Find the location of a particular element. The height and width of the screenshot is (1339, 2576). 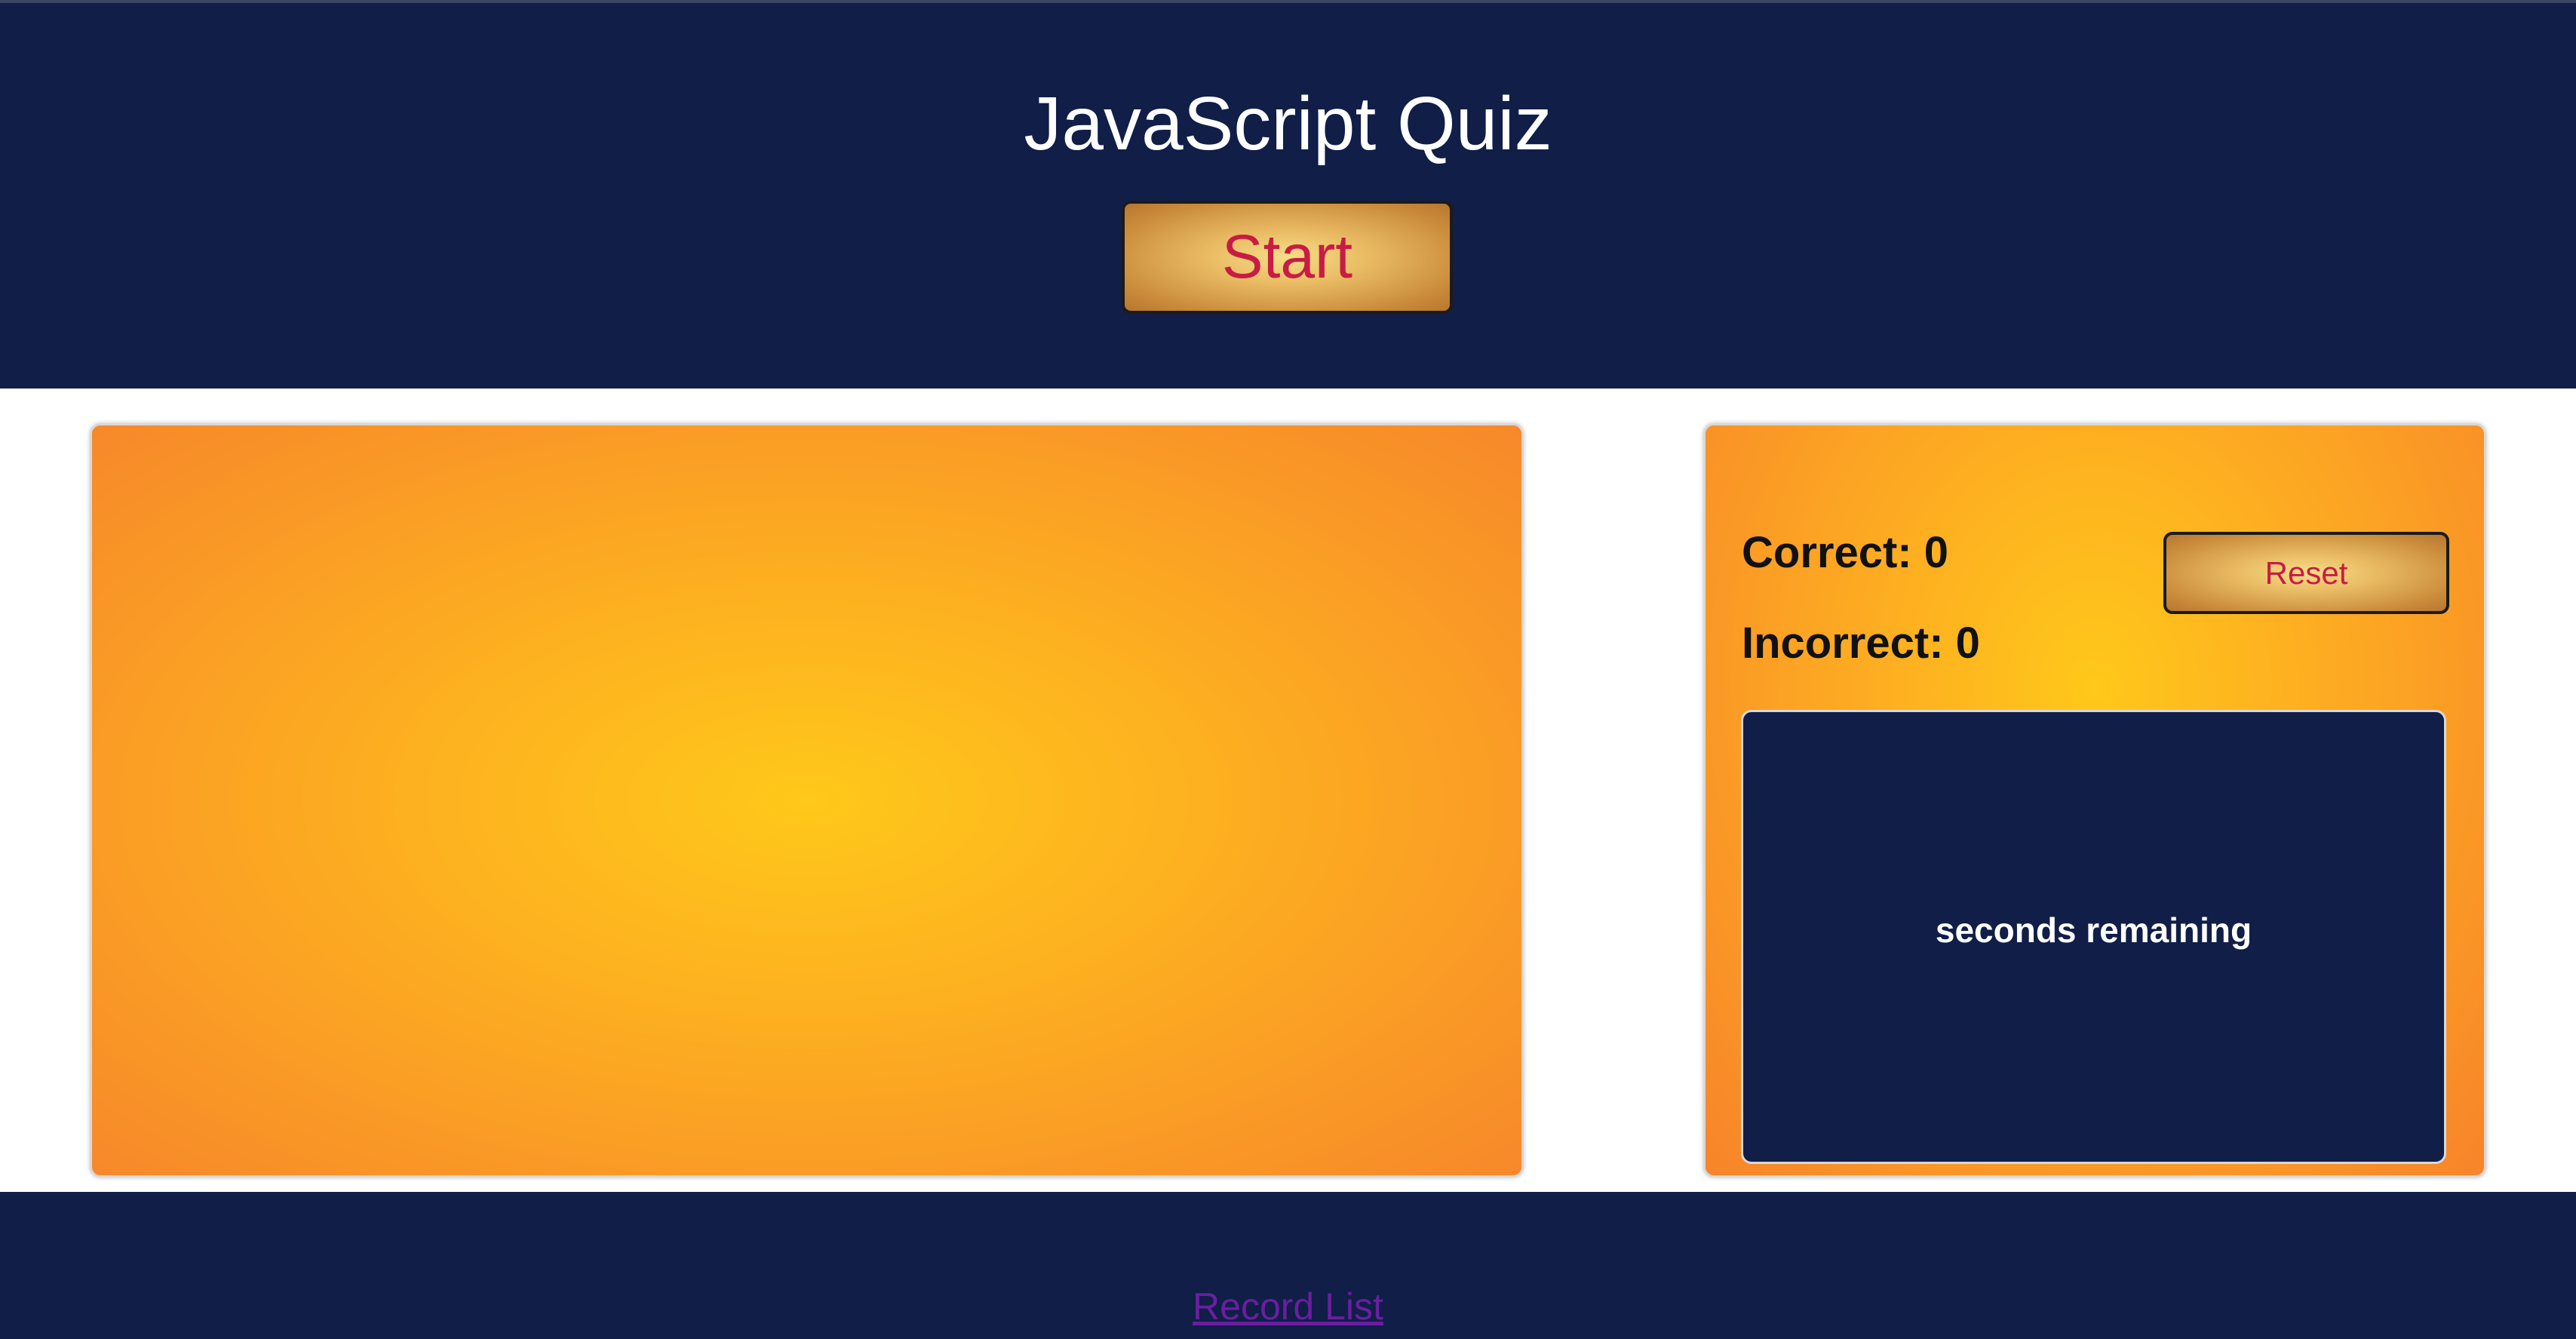

reset-button: Reset is located at coordinates (2306, 573).